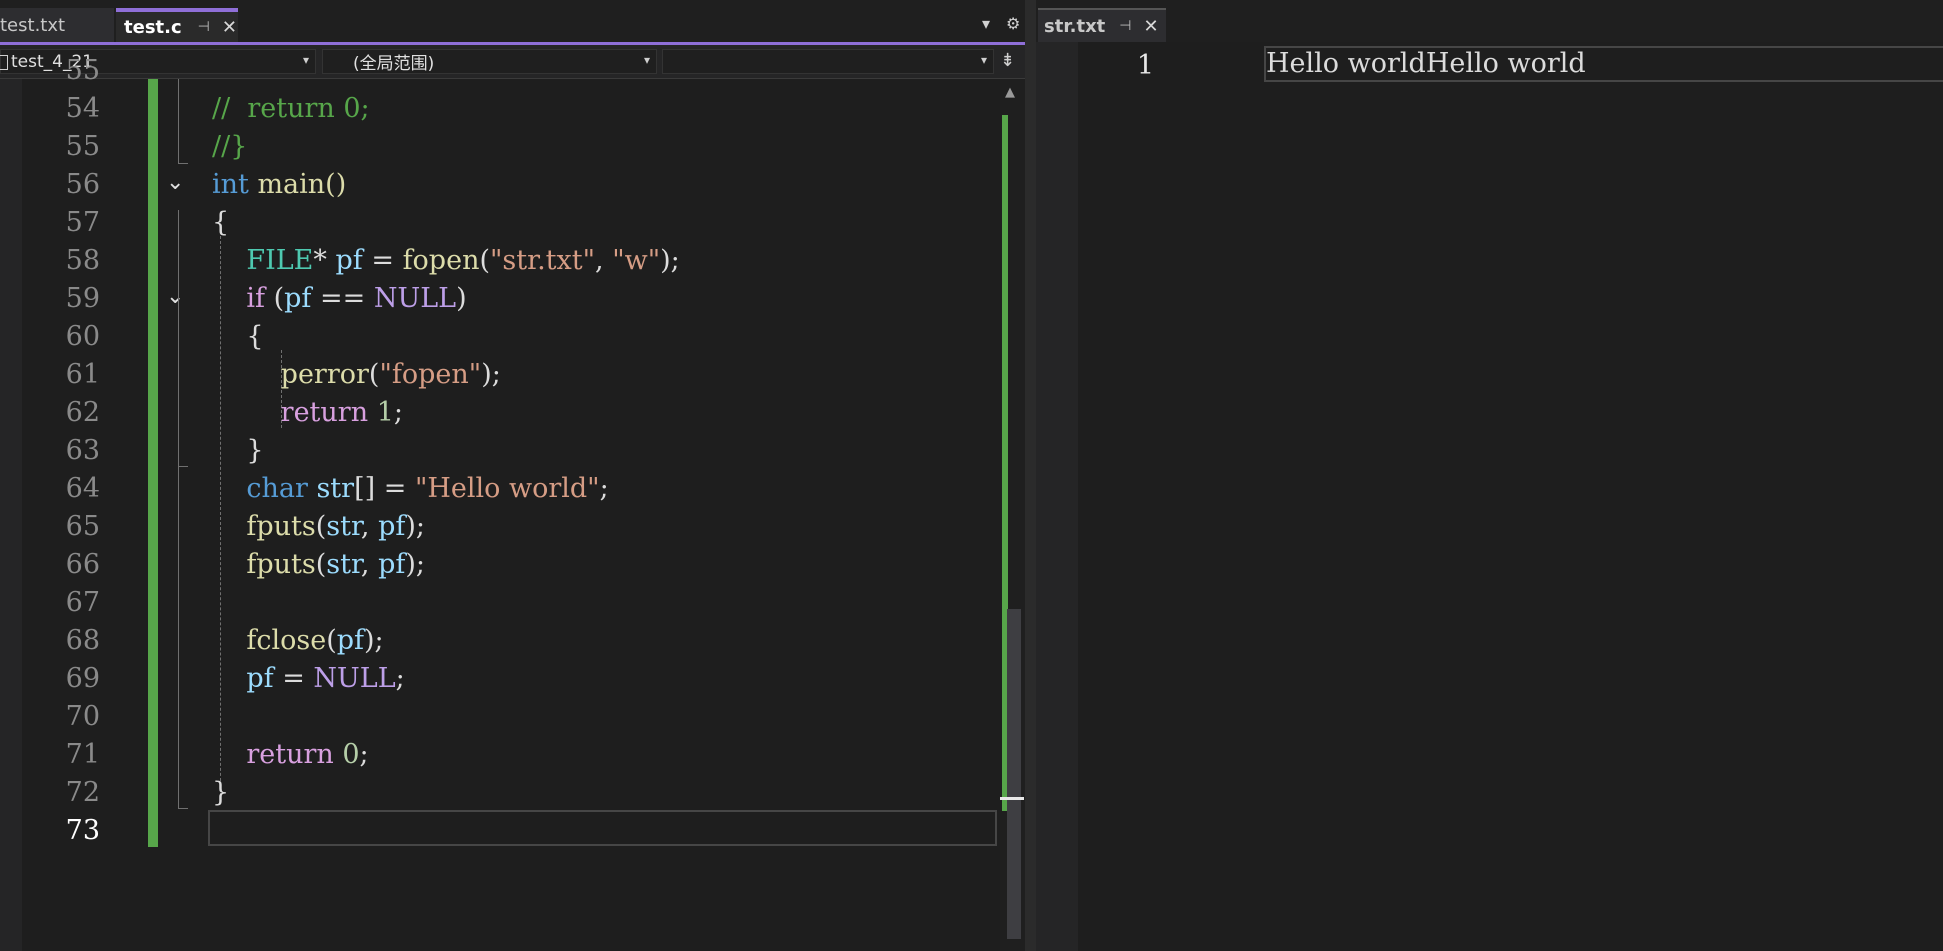  I want to click on line-number: 66, so click(82, 564).